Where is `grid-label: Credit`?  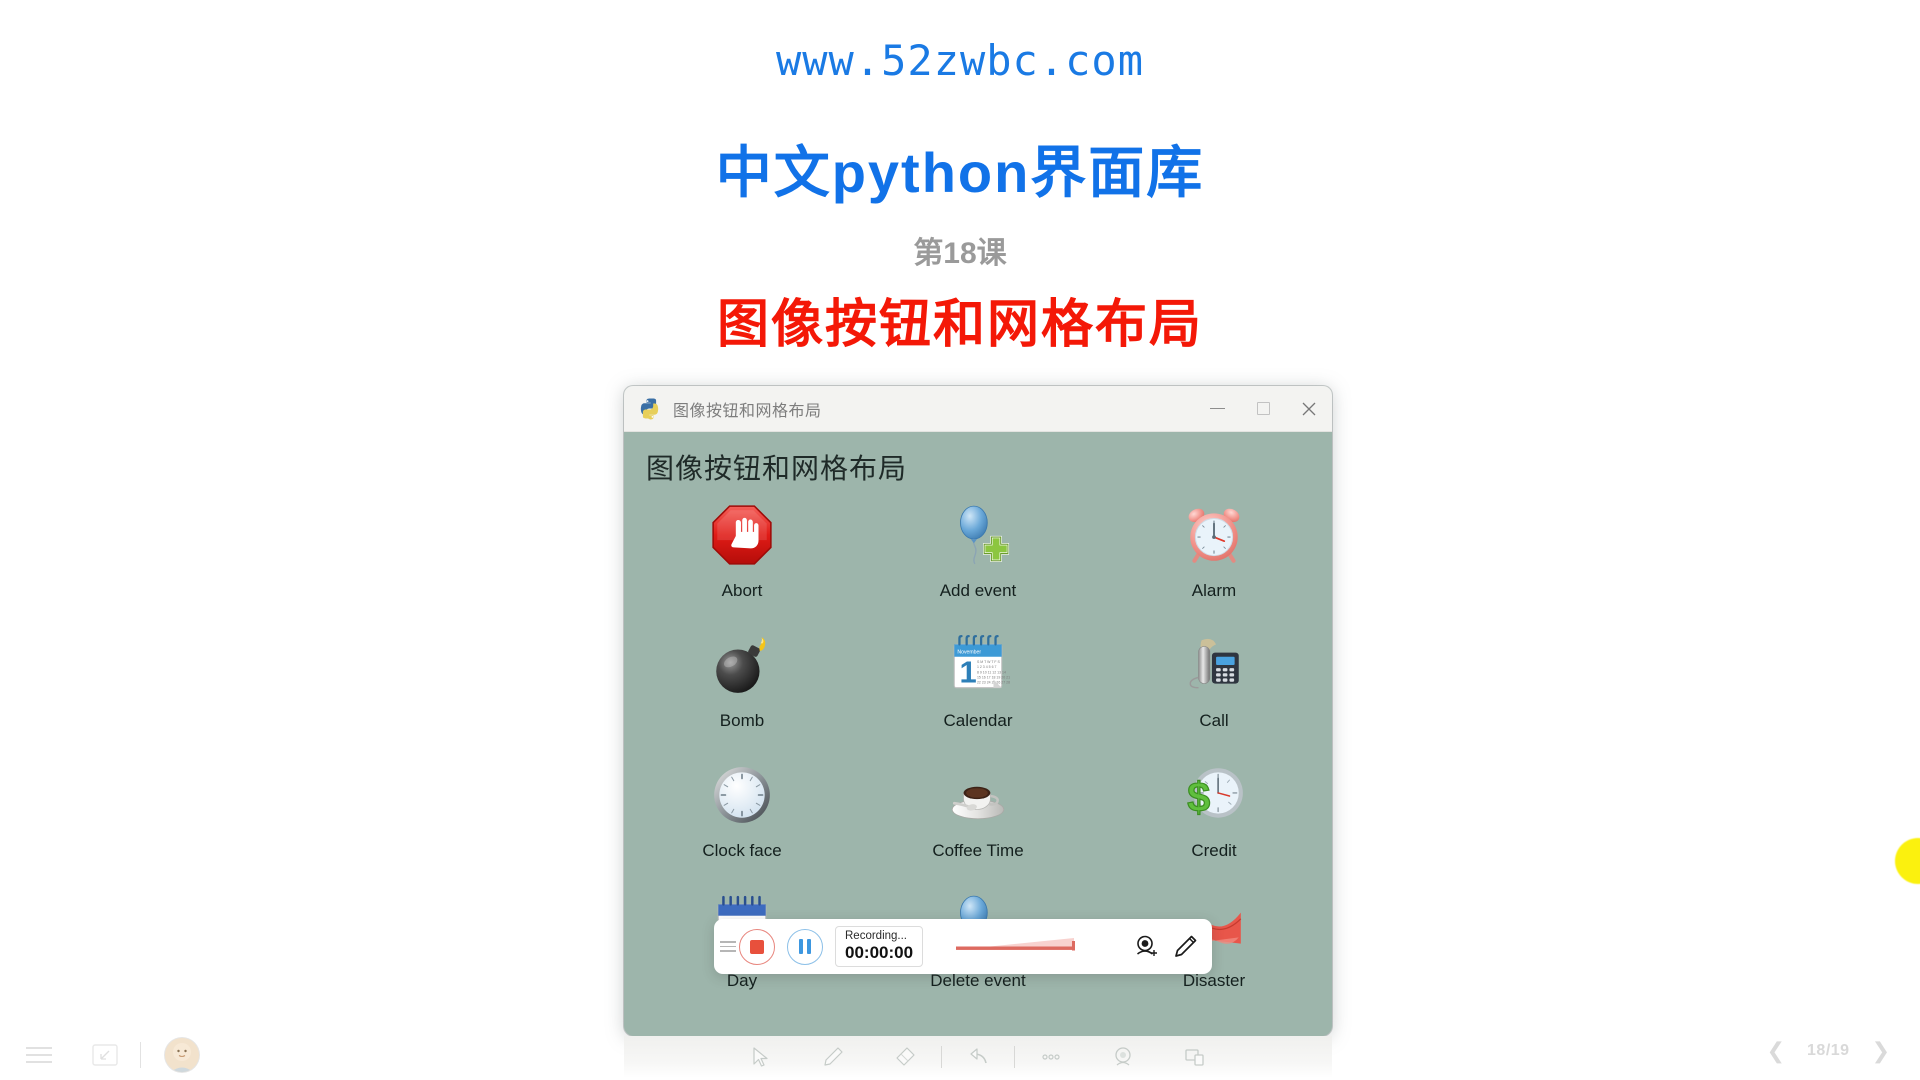
grid-label: Credit is located at coordinates (1214, 850).